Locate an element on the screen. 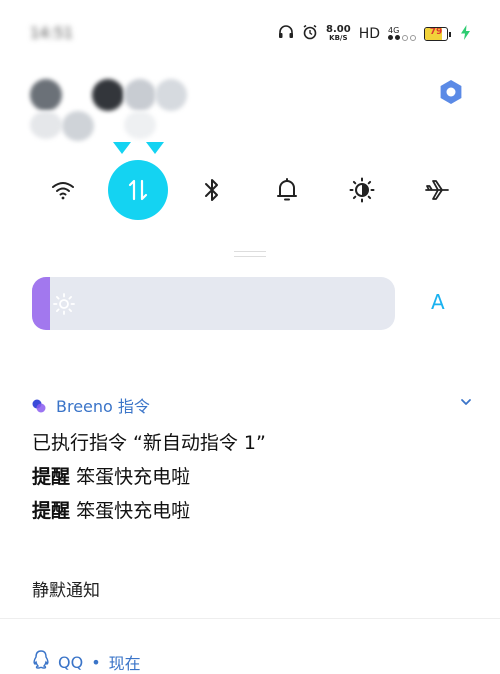 Image resolution: width=500 pixels, height=674 pixels. notification-header: Breeno 指令 is located at coordinates (91, 405).